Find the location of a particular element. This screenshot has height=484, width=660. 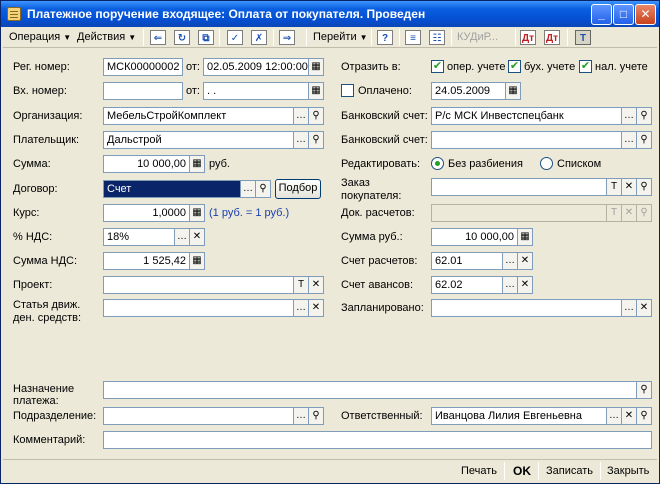

reg-date-field: 02.05.2009 12:00:00 is located at coordinates (256, 67).